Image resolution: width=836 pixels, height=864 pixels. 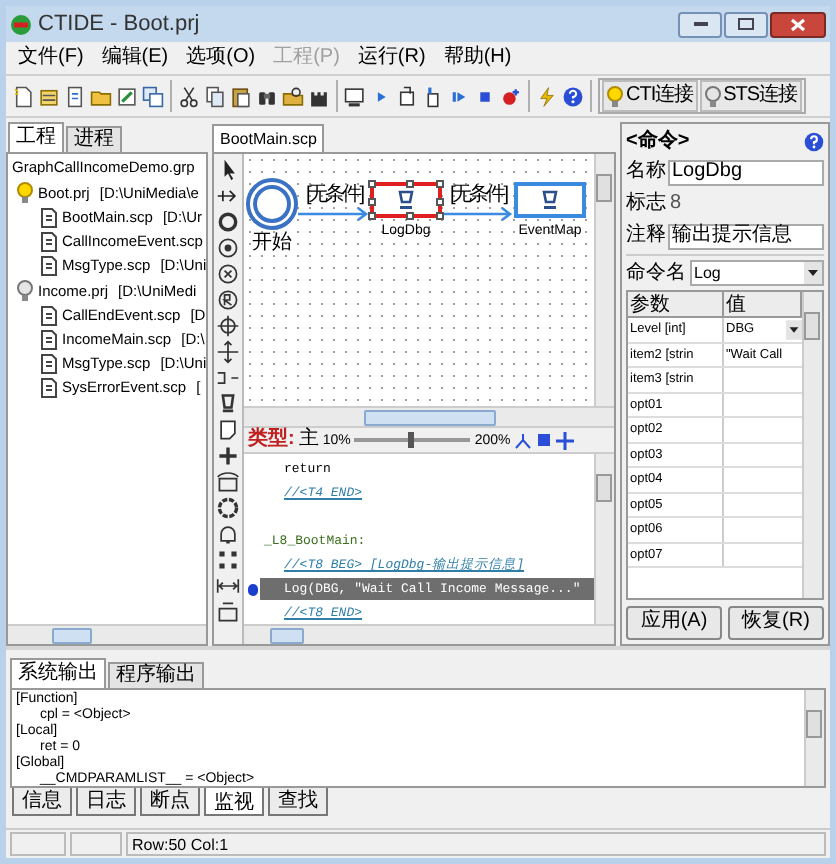 I want to click on tray-icon, so click(x=228, y=612).